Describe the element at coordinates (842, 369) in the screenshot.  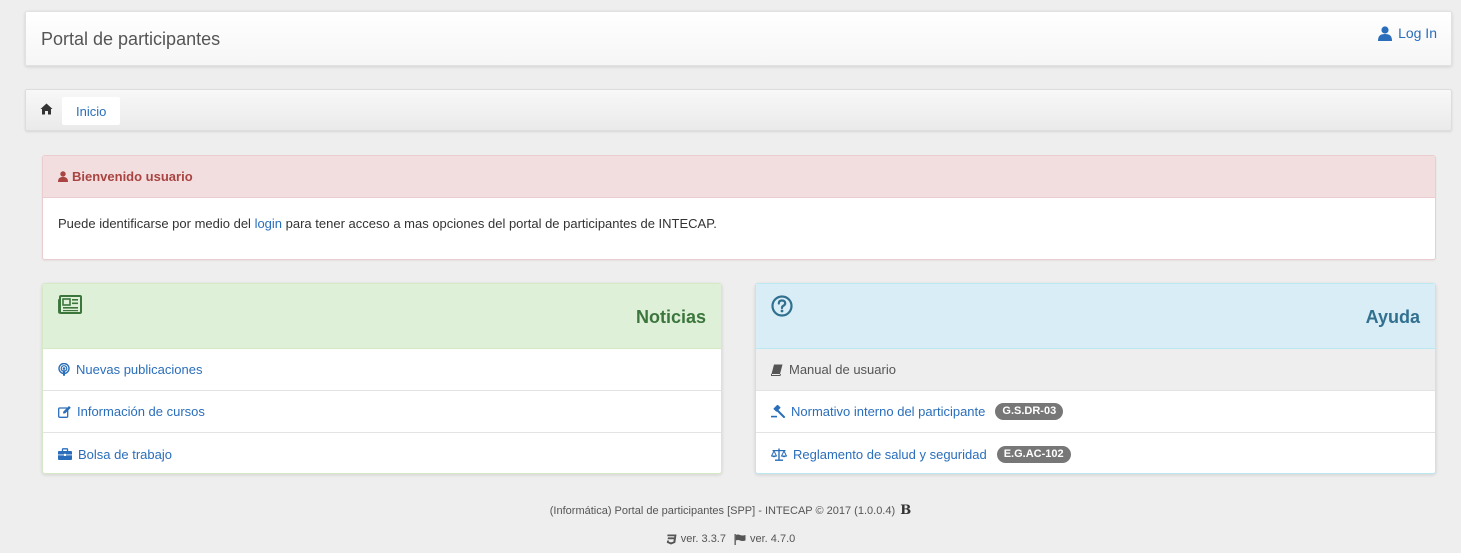
I see `help-item-label: Manual de usuario` at that location.